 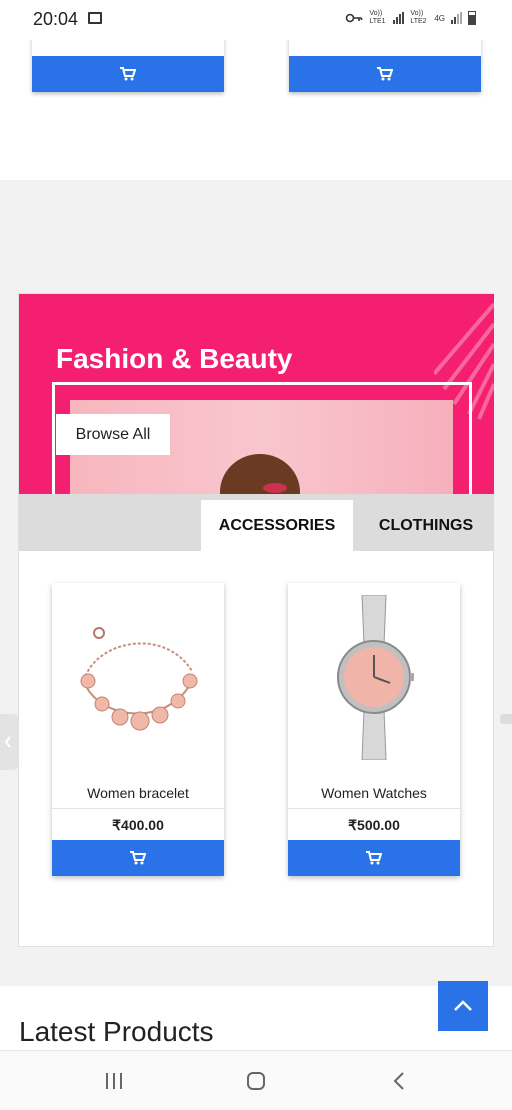 I want to click on recent-apps-icon, so click(x=114, y=1081).